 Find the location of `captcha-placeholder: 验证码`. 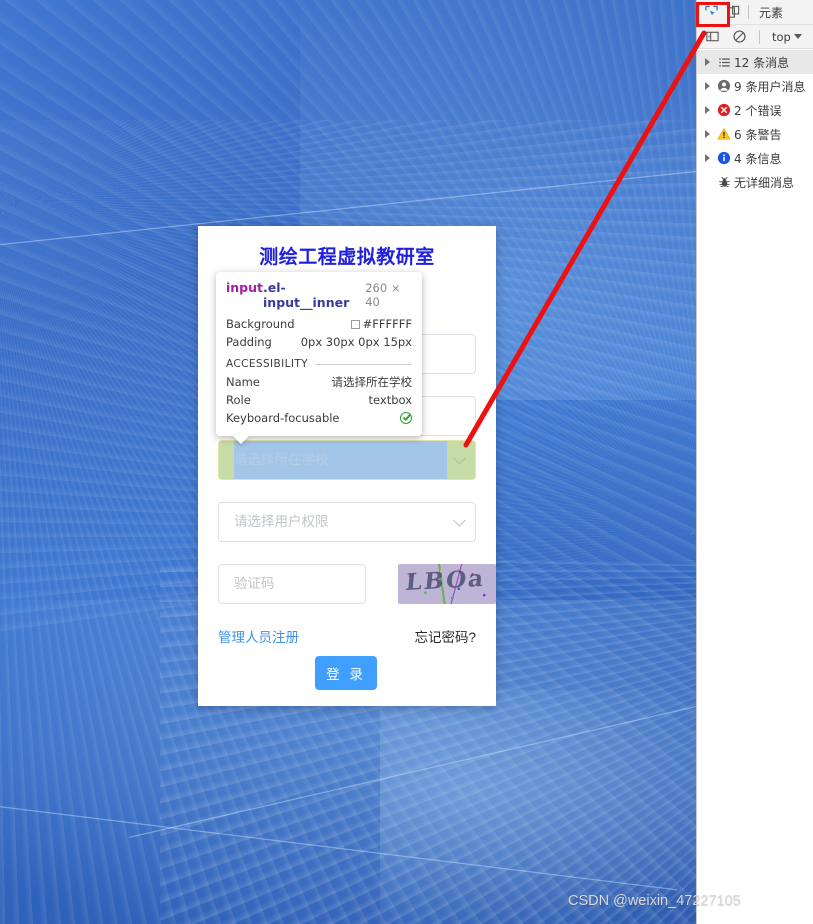

captcha-placeholder: 验证码 is located at coordinates (254, 584).